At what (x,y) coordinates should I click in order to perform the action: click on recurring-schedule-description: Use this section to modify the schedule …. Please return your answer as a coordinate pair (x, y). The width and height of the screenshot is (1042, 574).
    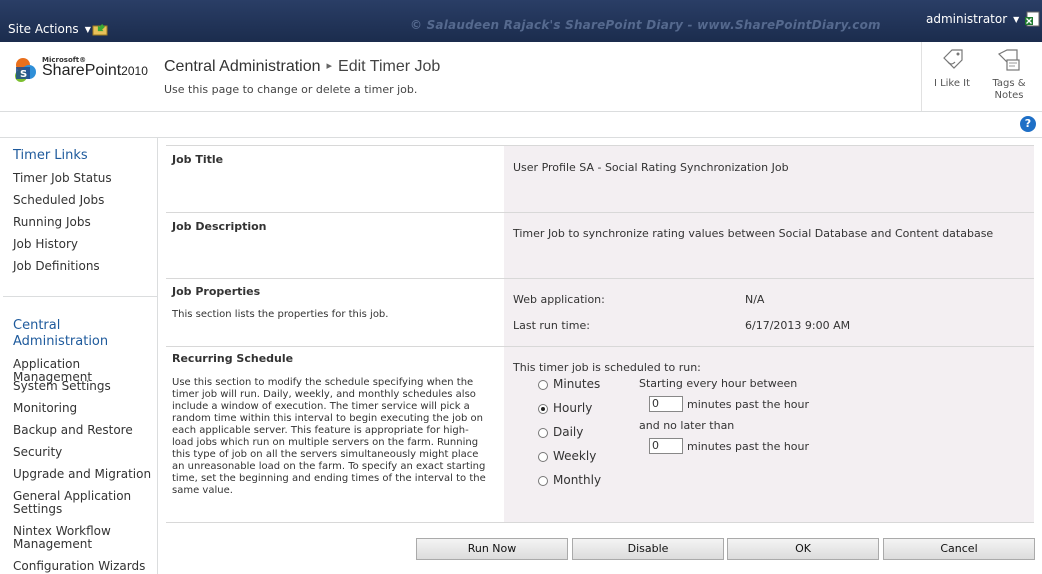
    Looking at the image, I should click on (329, 436).